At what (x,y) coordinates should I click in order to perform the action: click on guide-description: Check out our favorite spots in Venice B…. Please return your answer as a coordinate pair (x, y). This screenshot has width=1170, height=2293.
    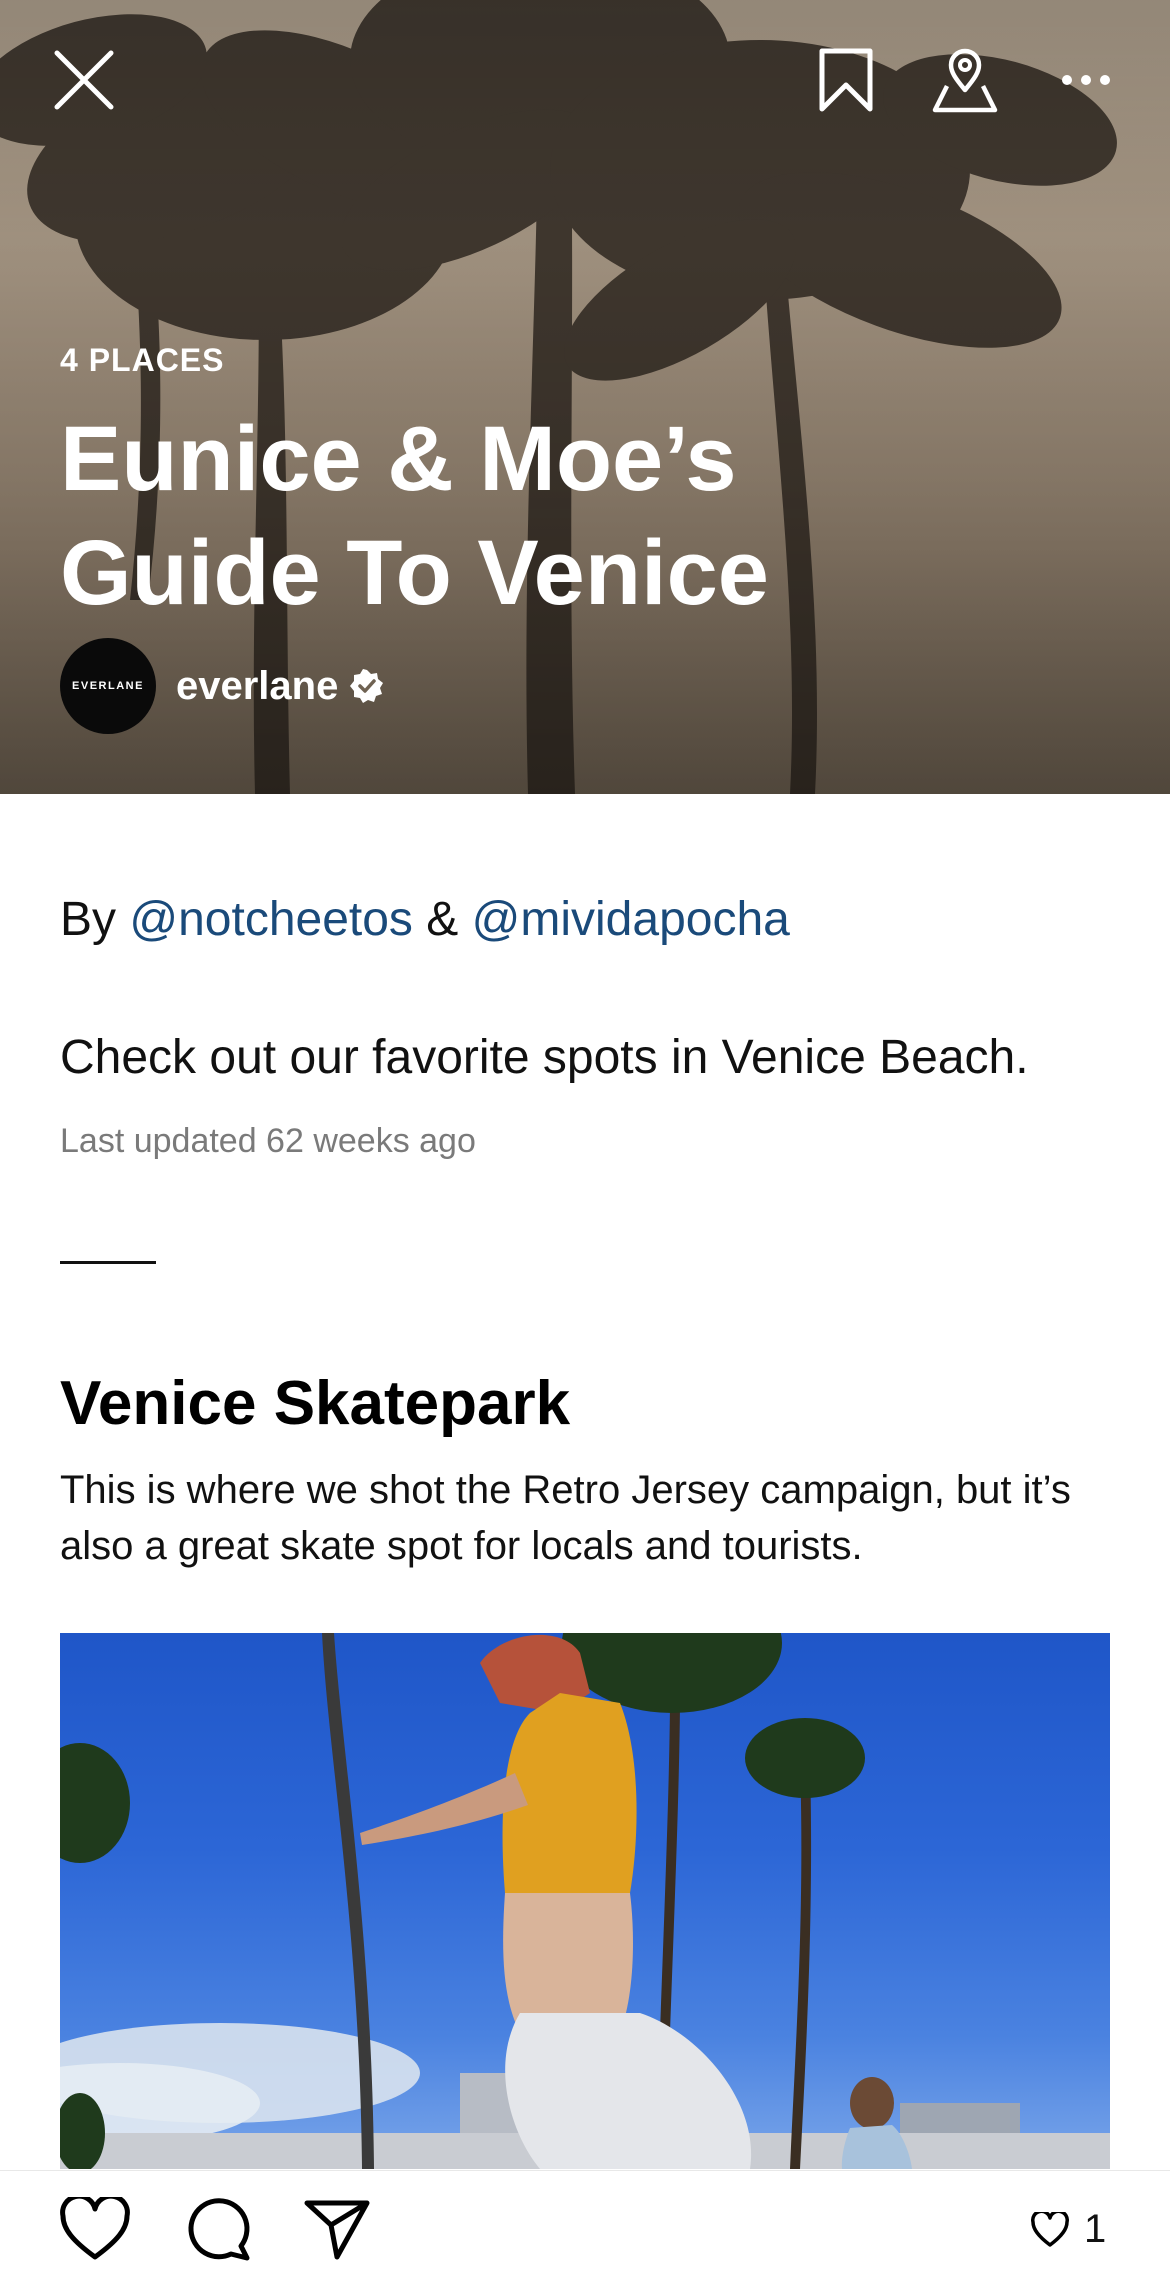
    Looking at the image, I should click on (544, 1057).